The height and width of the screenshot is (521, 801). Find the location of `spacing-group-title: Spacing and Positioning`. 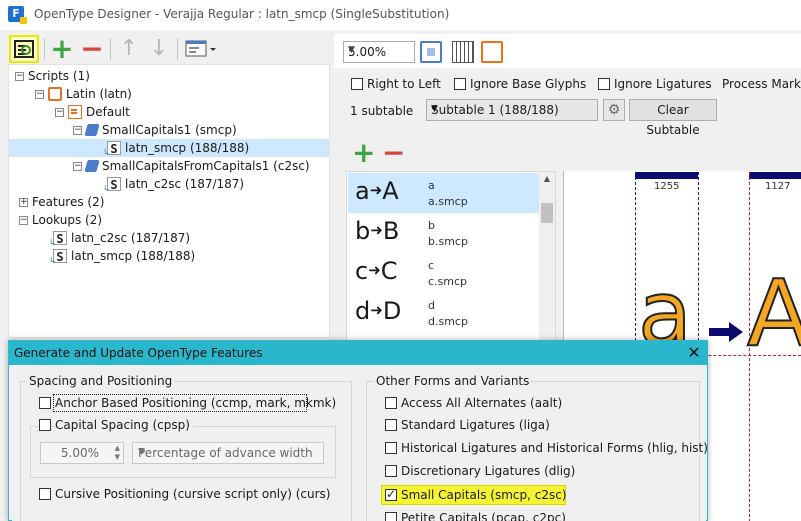

spacing-group-title: Spacing and Positioning is located at coordinates (101, 381).